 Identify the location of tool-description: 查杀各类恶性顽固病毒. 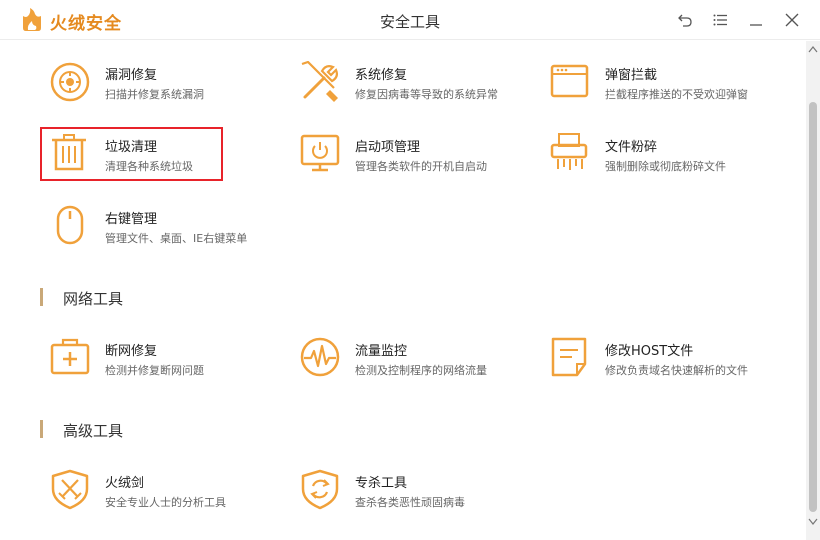
(410, 502).